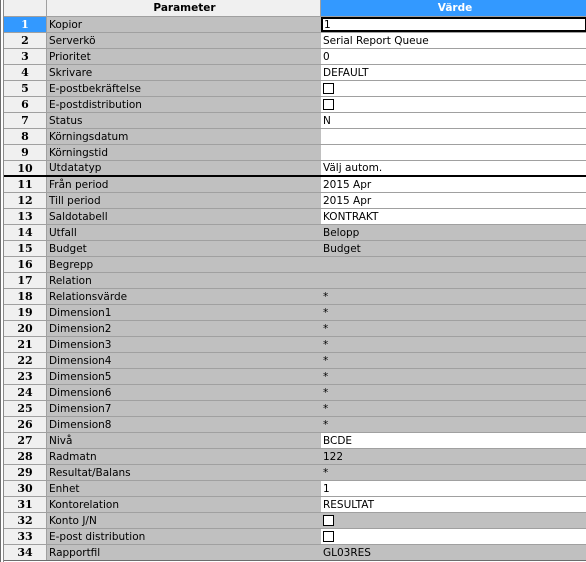 This screenshot has width=586, height=562. Describe the element at coordinates (295, 361) in the screenshot. I see `table-row: 22 Dimension4 *` at that location.